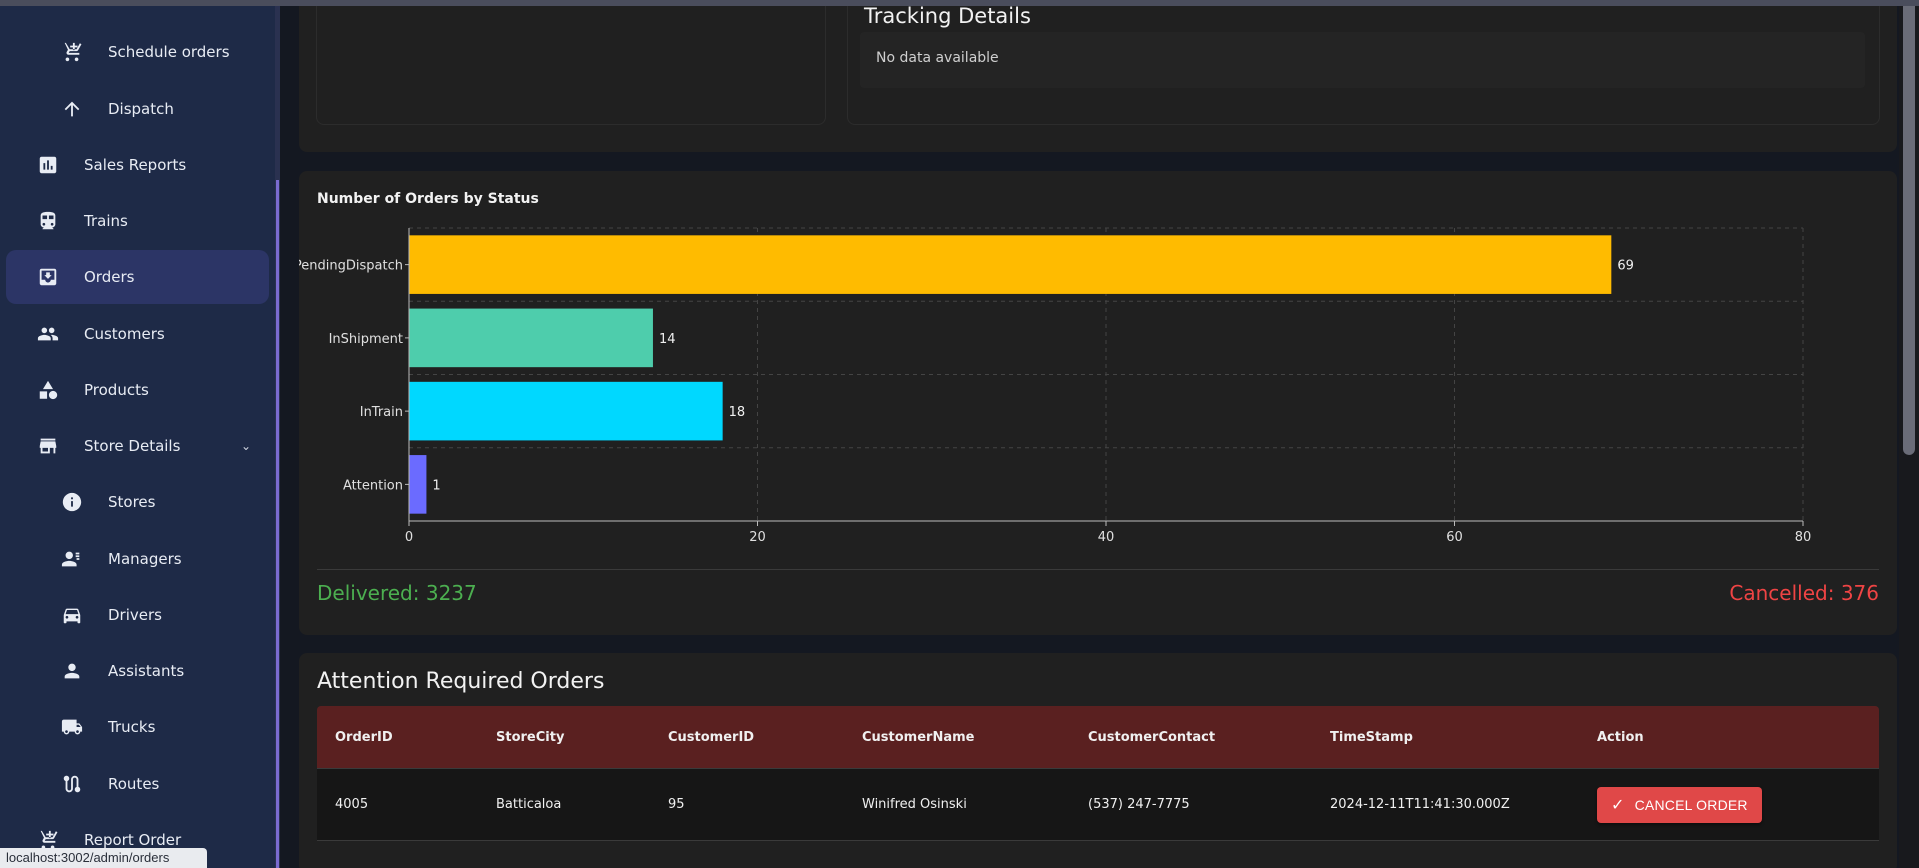  I want to click on info-icon, so click(72, 502).